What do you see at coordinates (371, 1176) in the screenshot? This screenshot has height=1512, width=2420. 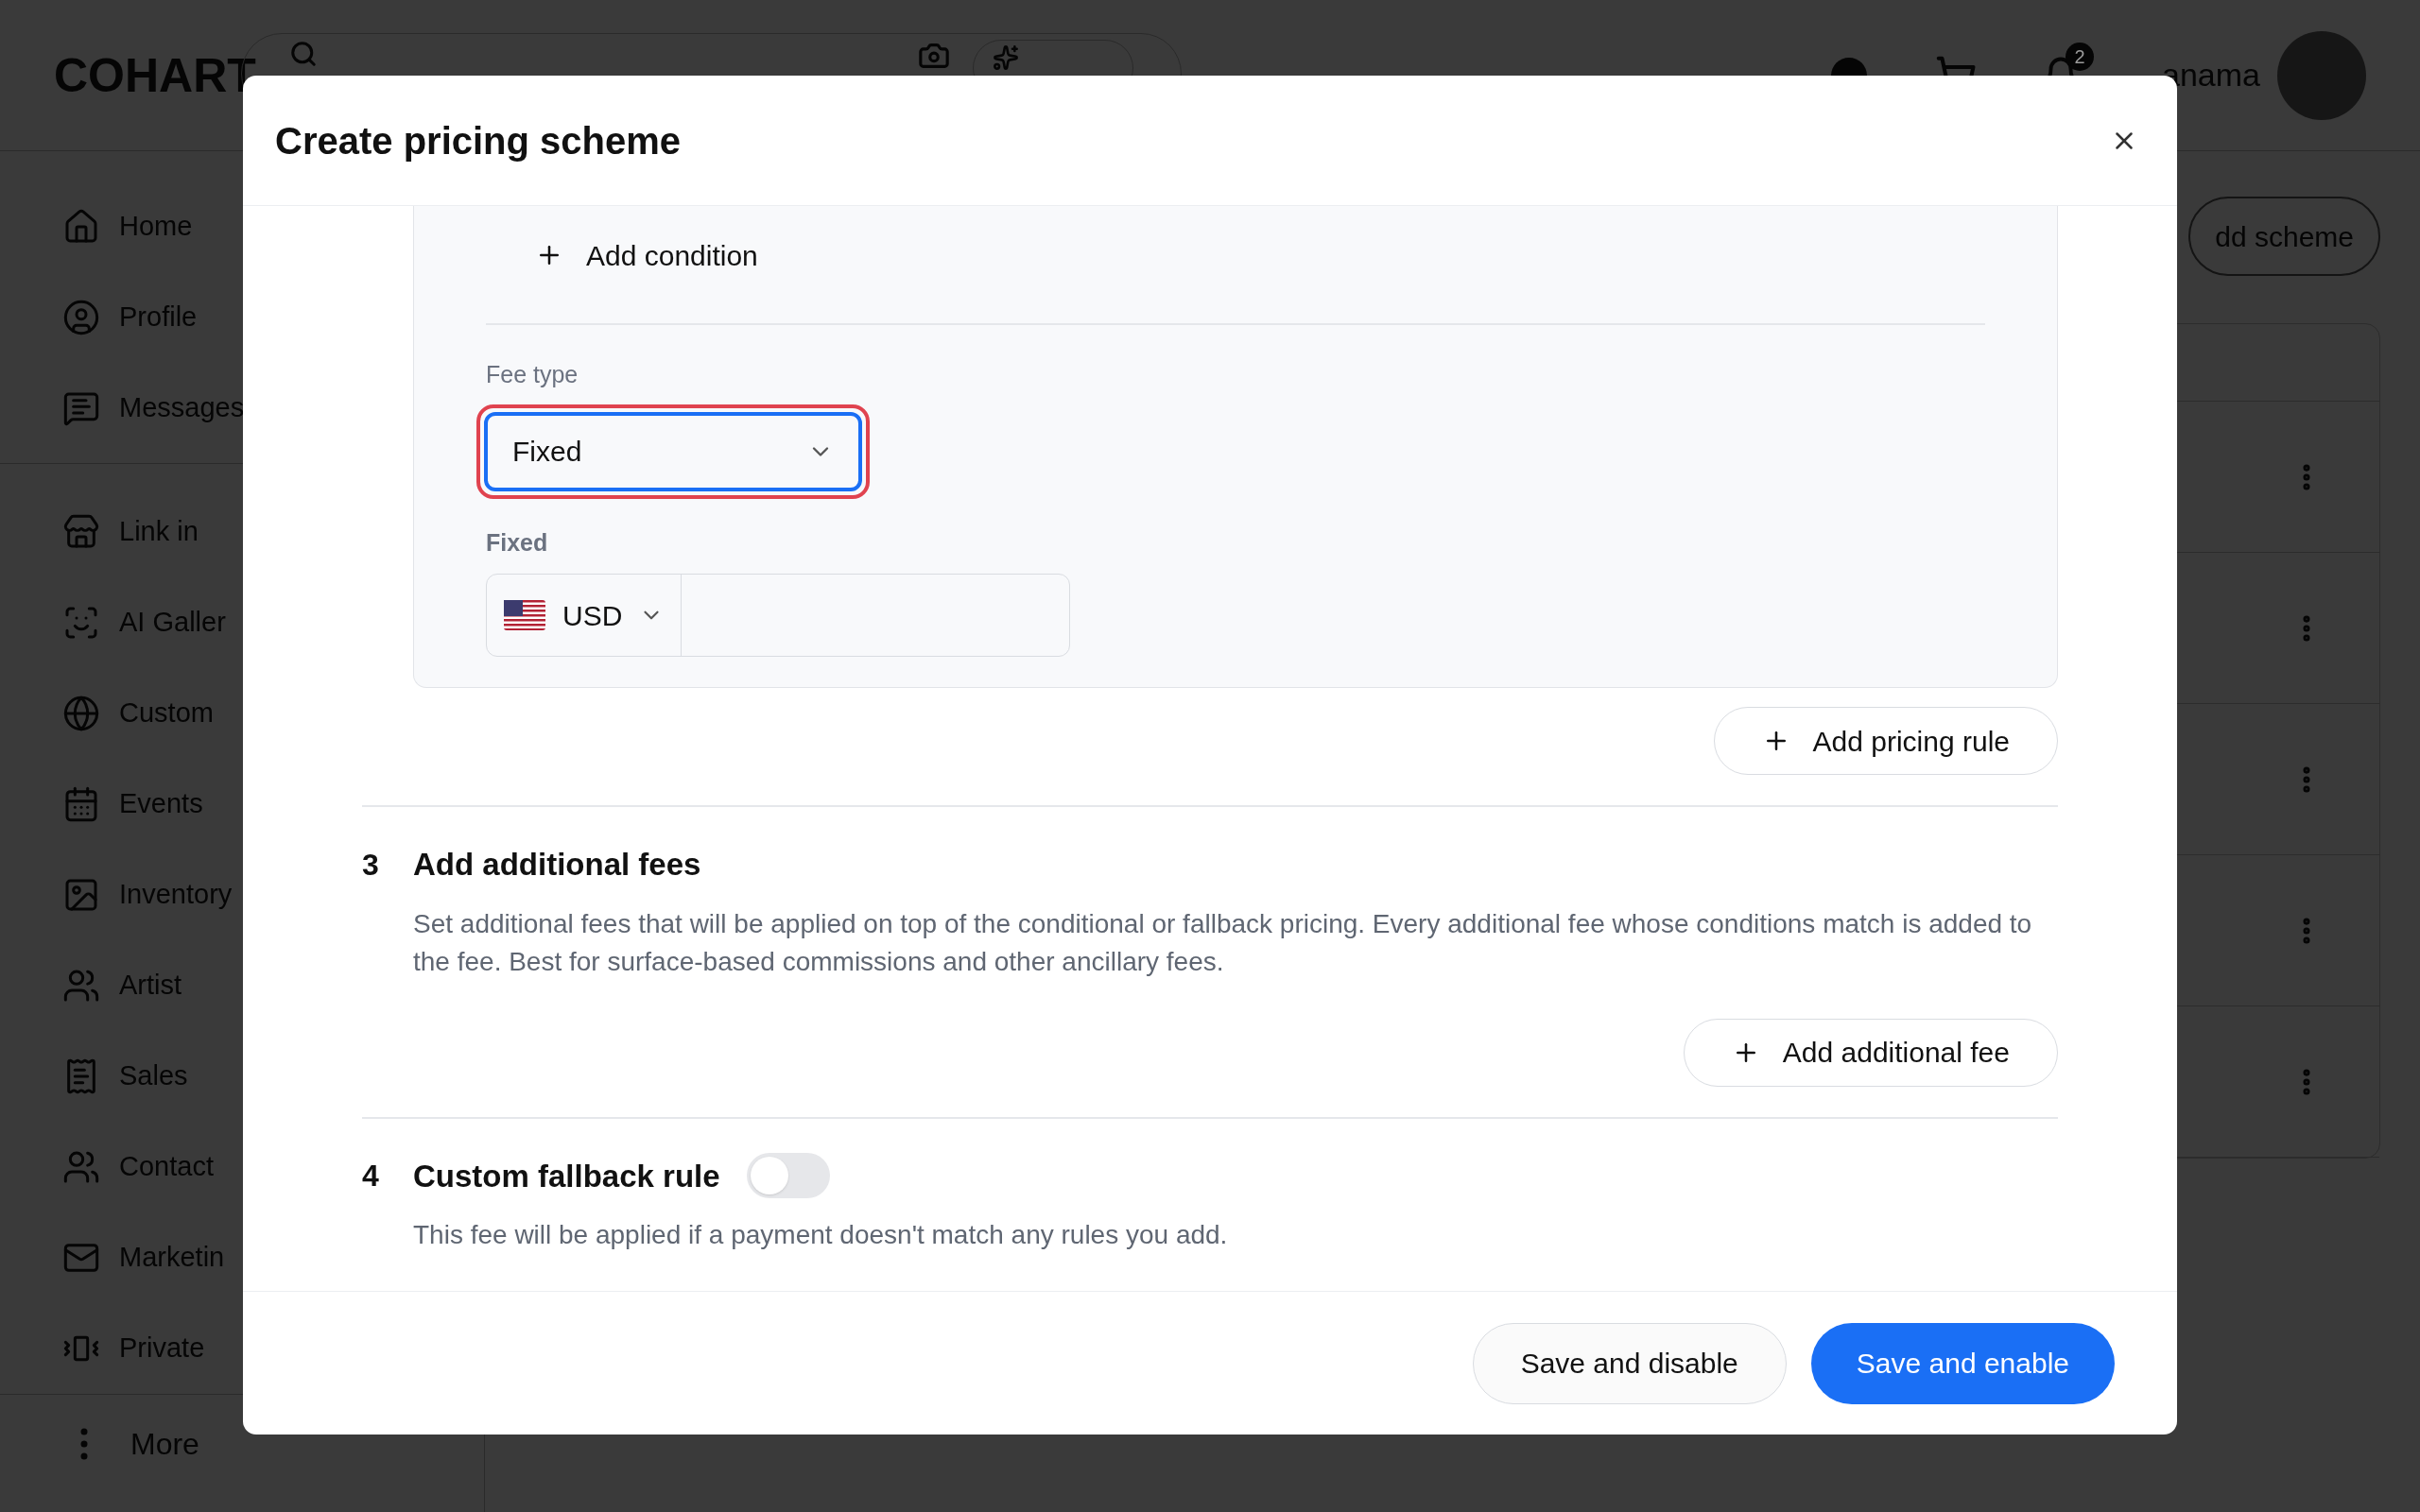 I see `section-number: 4` at bounding box center [371, 1176].